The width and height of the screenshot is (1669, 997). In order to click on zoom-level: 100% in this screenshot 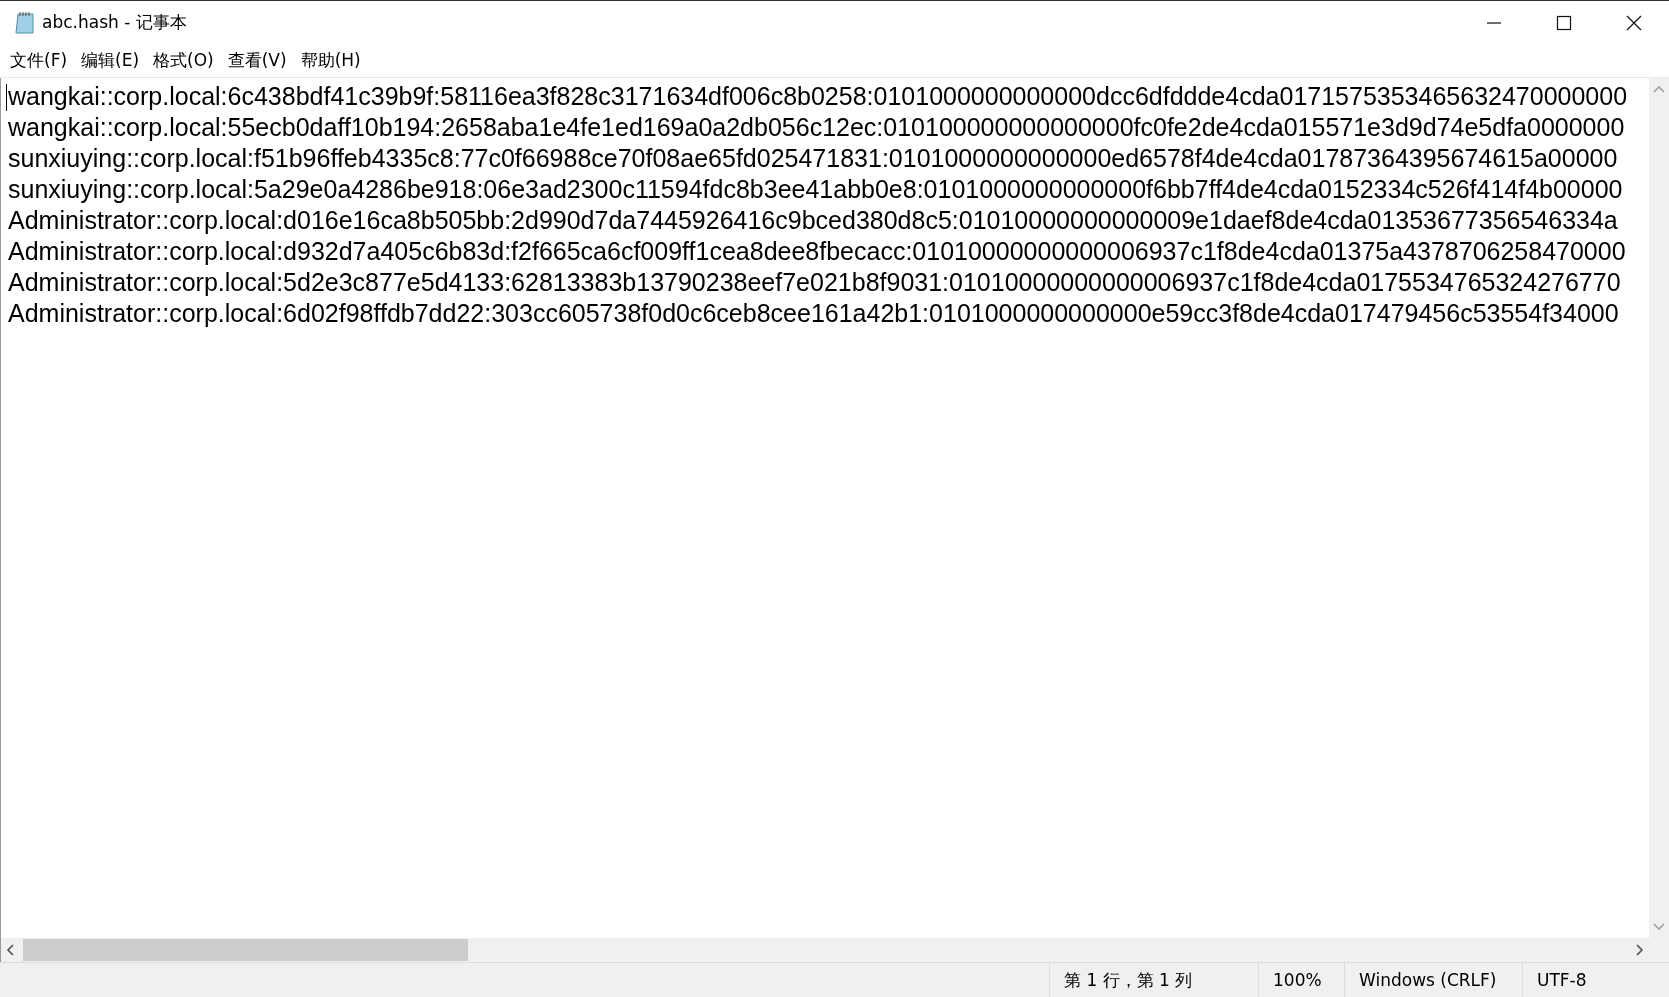, I will do `click(1301, 980)`.